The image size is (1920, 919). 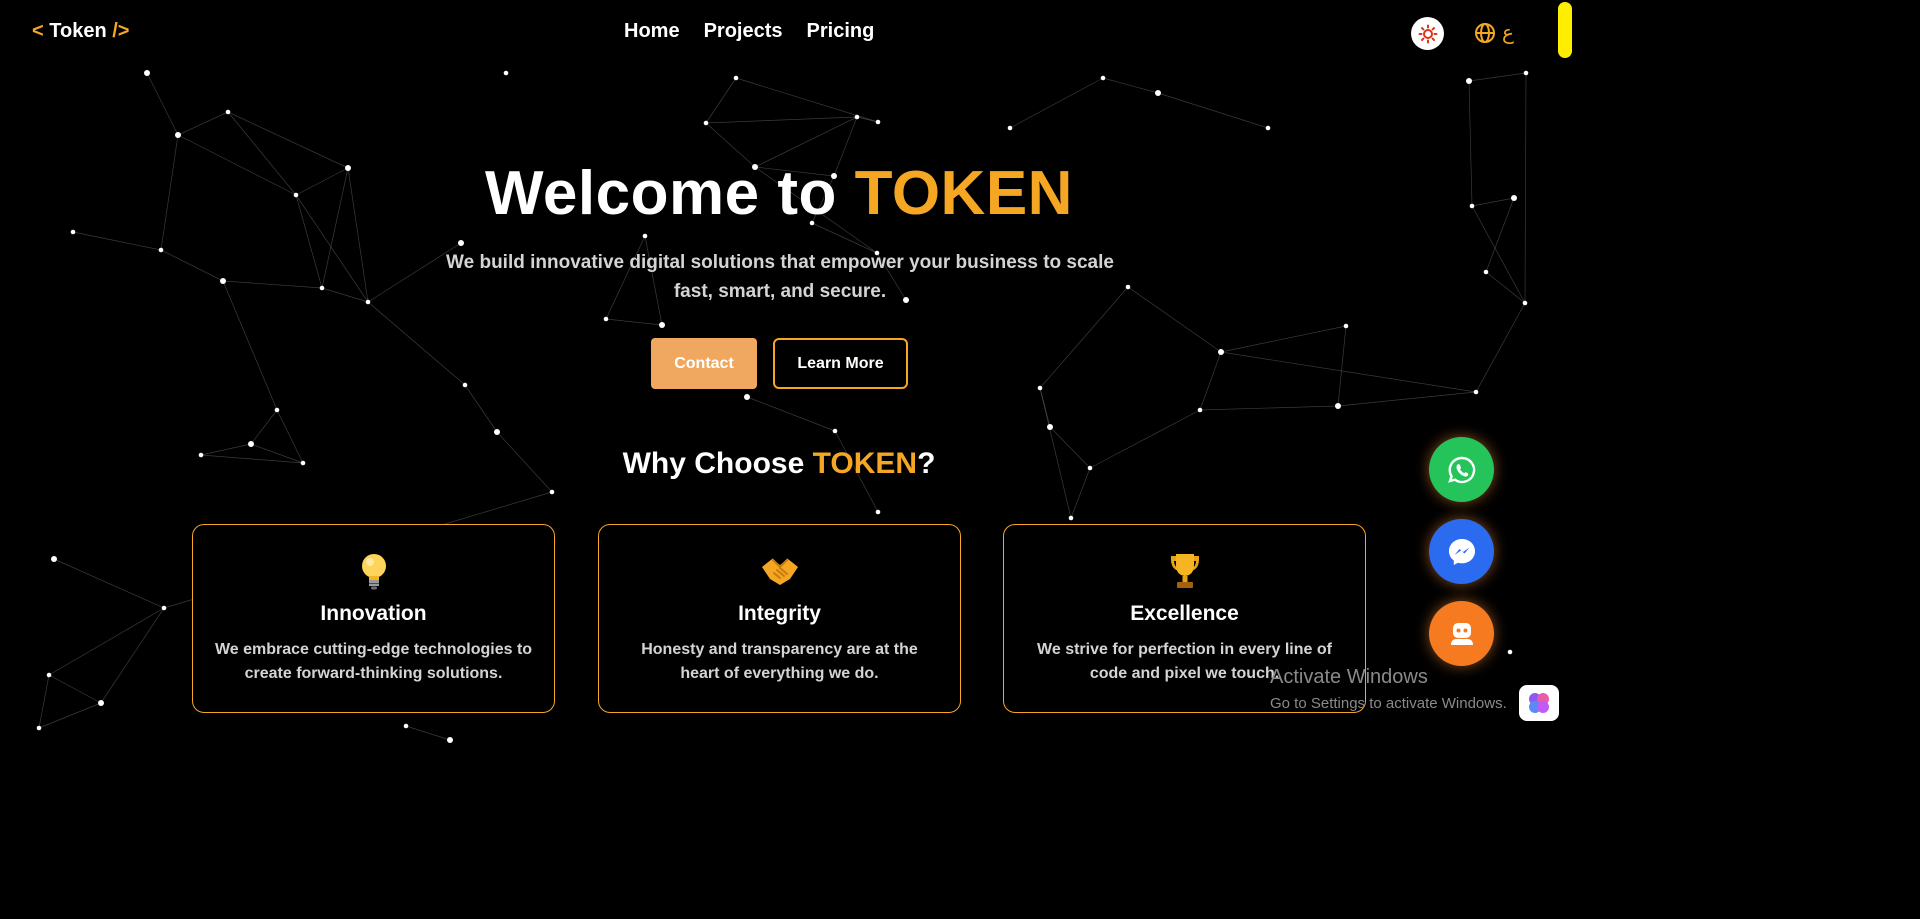 I want to click on chatbot-icon, so click(x=1461, y=633).